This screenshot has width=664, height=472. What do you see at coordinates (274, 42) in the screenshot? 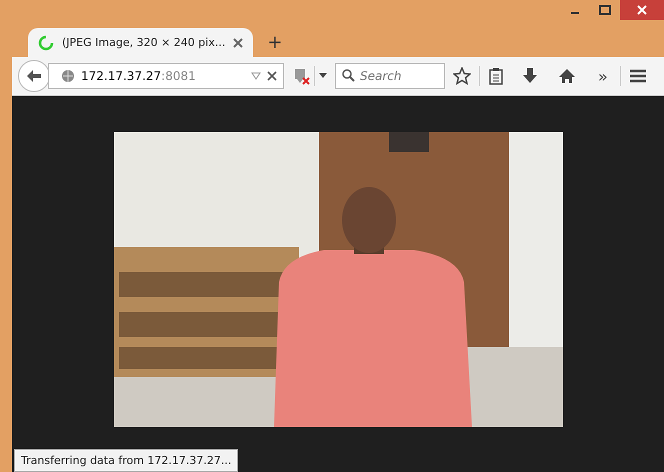
I see `new-tab-button: +` at bounding box center [274, 42].